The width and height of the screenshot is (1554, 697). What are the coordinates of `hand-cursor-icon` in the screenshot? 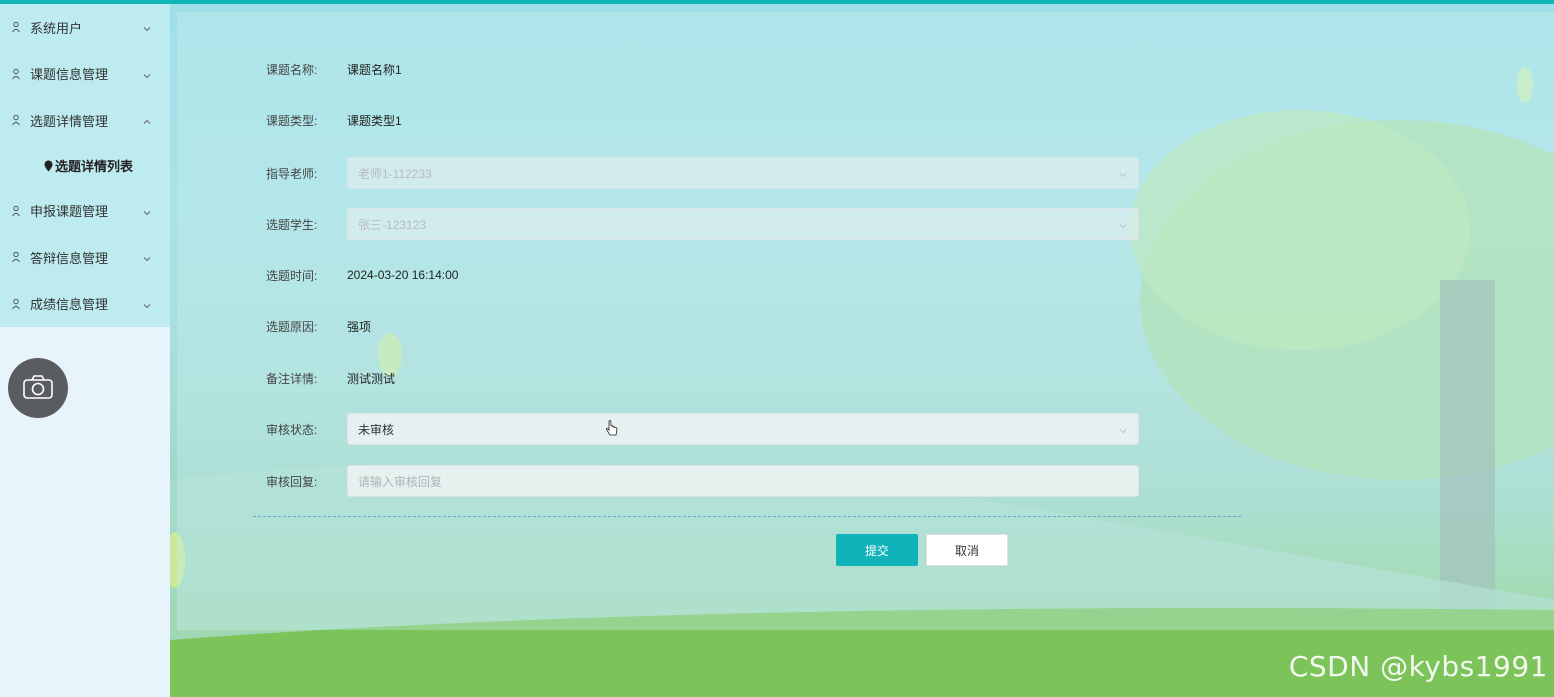 It's located at (612, 429).